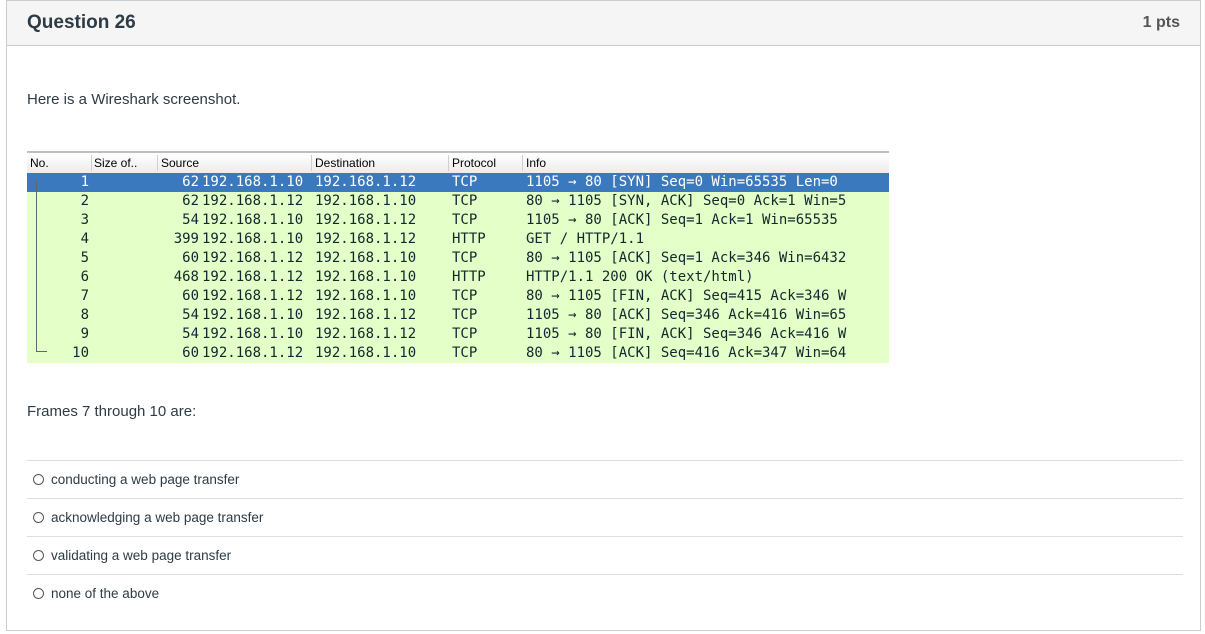 Image resolution: width=1205 pixels, height=634 pixels. Describe the element at coordinates (686, 296) in the screenshot. I see `packet-info: 80 → 1105 [FIN, ACK] Seq=415 Ack=346 W` at that location.